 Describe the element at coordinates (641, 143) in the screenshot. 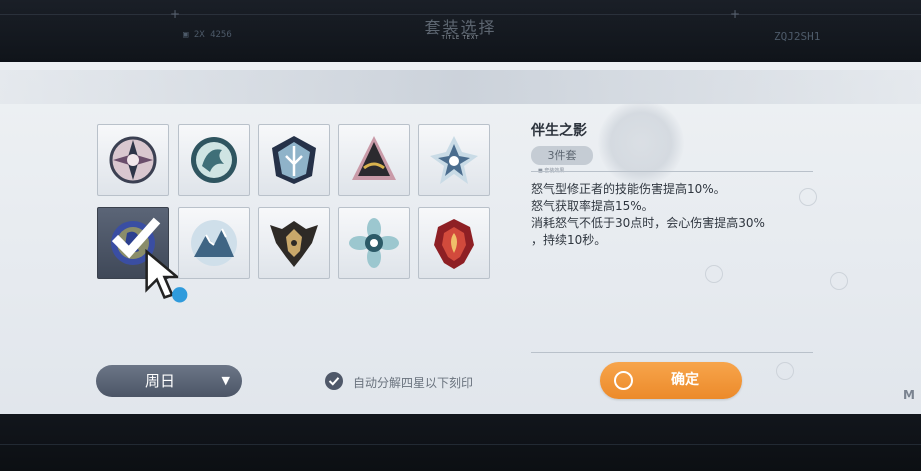

I see `decorative-disc` at that location.